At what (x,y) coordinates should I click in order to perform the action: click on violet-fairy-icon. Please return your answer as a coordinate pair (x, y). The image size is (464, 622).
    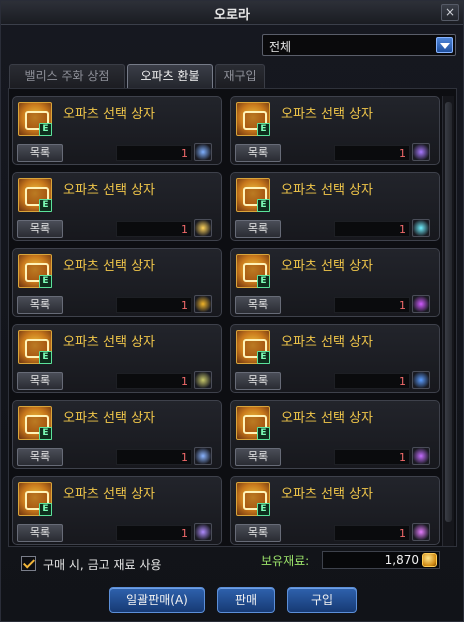
    Looking at the image, I should click on (421, 456).